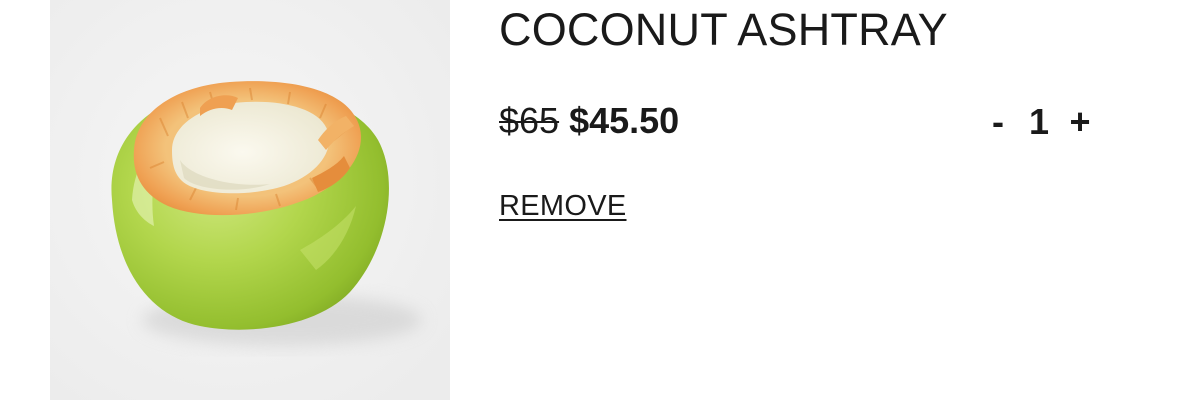 The image size is (1200, 400). What do you see at coordinates (723, 29) in the screenshot?
I see `product-title: COCONUT ASHTRAY` at bounding box center [723, 29].